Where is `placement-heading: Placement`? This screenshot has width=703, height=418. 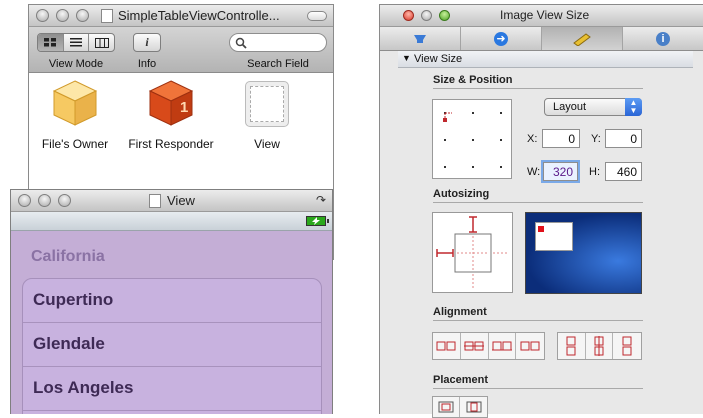
placement-heading: Placement is located at coordinates (461, 380).